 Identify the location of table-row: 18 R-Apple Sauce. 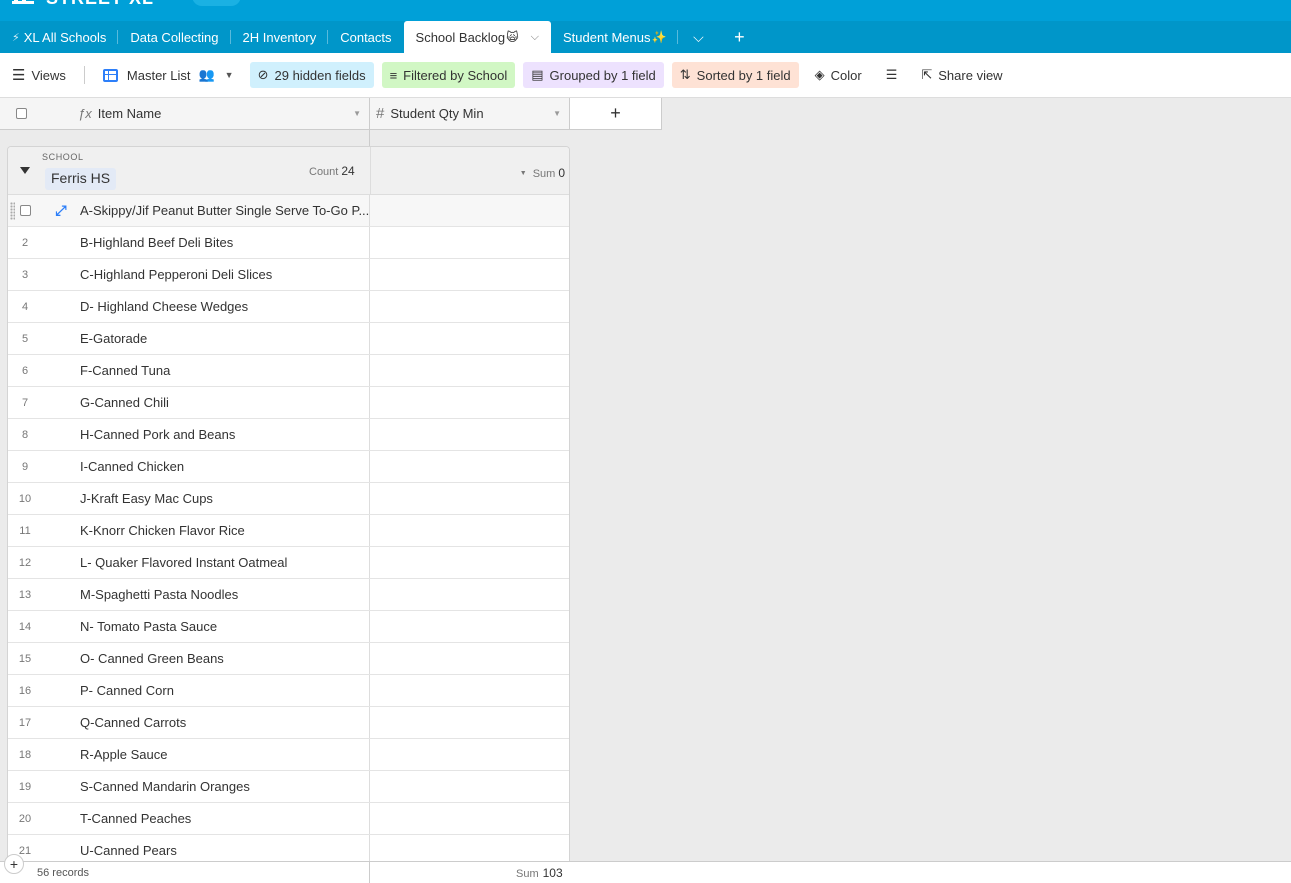
(288, 755).